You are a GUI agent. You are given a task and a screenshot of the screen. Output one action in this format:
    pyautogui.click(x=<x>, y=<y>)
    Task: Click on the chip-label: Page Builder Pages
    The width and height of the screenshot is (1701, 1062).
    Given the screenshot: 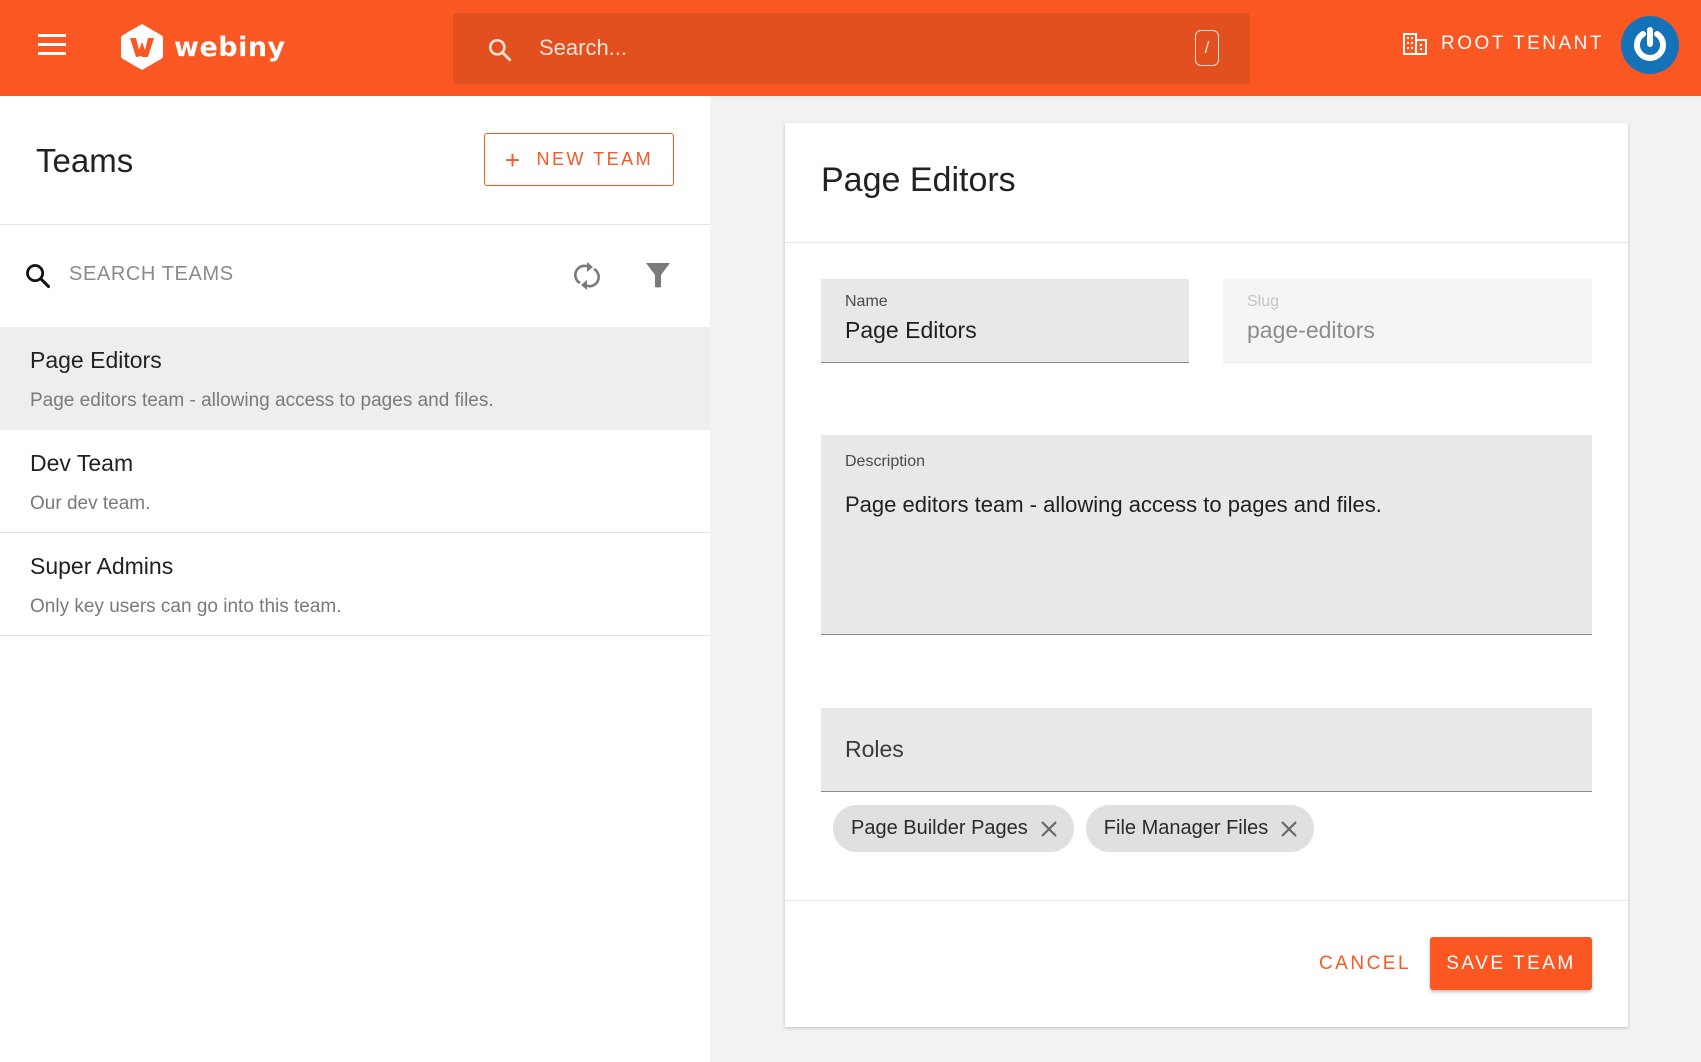 What is the action you would take?
    pyautogui.click(x=939, y=828)
    